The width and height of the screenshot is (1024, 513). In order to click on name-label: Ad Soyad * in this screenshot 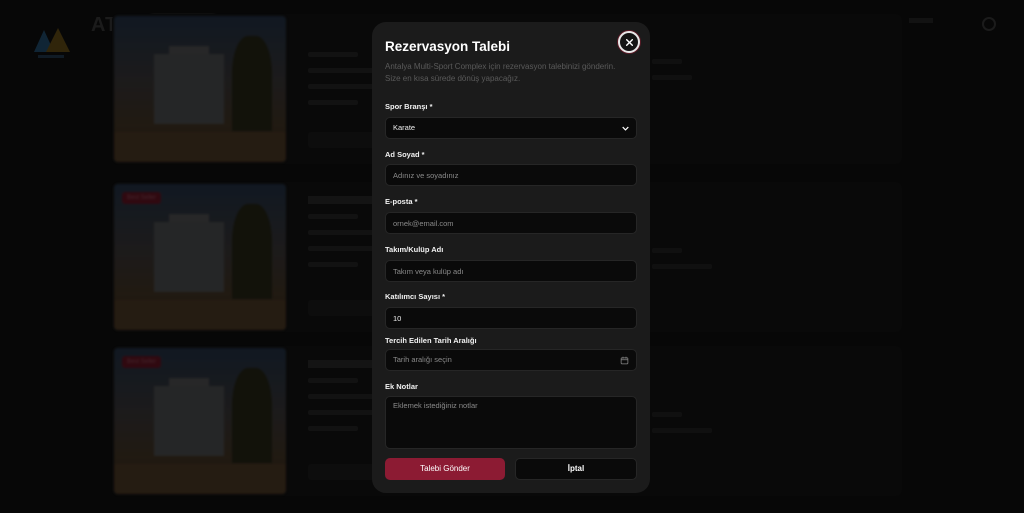, I will do `click(405, 154)`.